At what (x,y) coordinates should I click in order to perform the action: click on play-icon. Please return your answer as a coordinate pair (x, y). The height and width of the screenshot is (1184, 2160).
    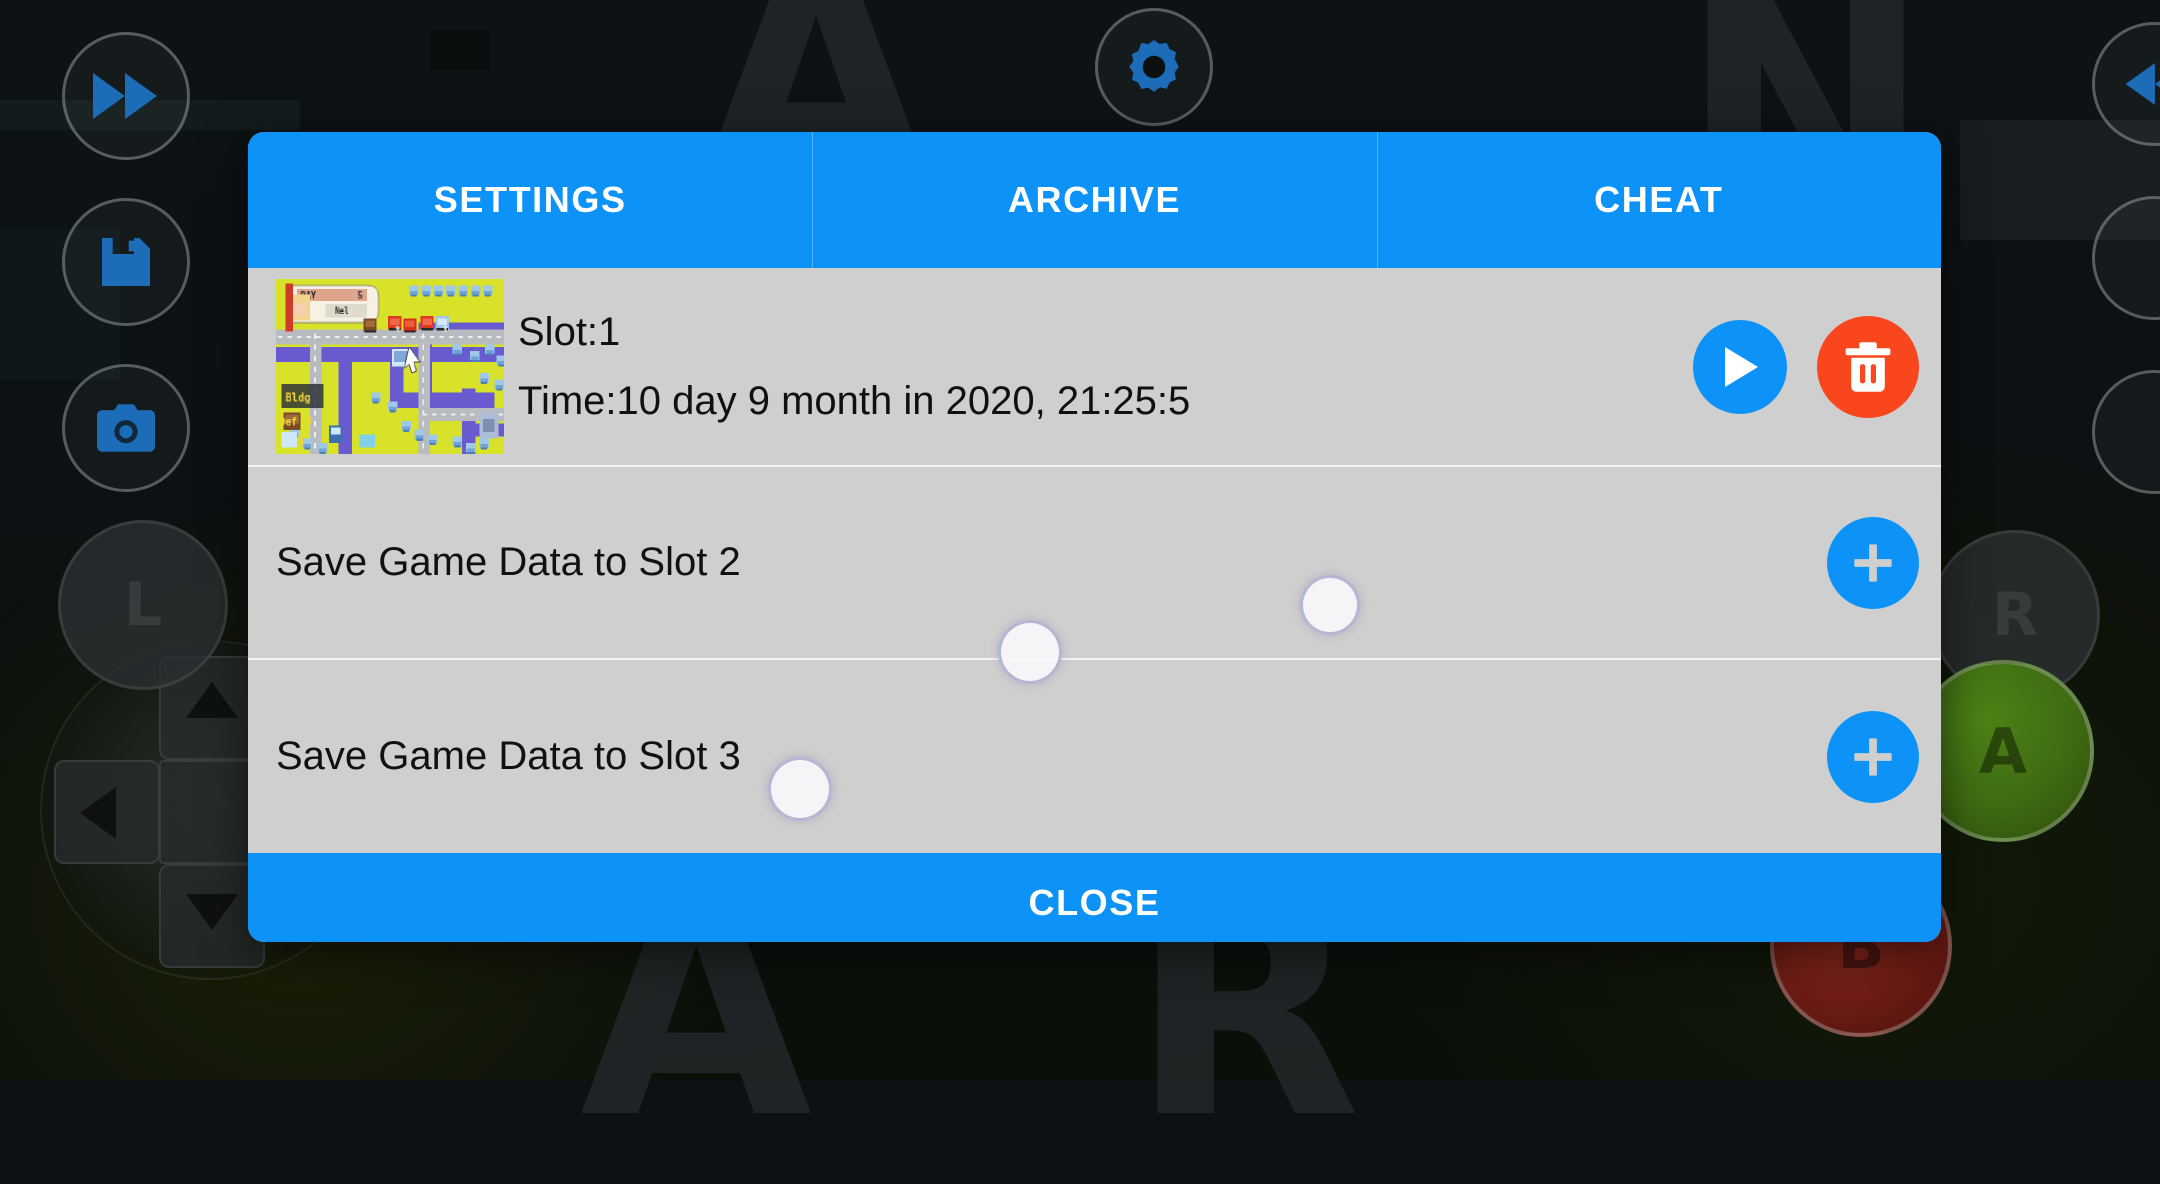
    Looking at the image, I should click on (1740, 367).